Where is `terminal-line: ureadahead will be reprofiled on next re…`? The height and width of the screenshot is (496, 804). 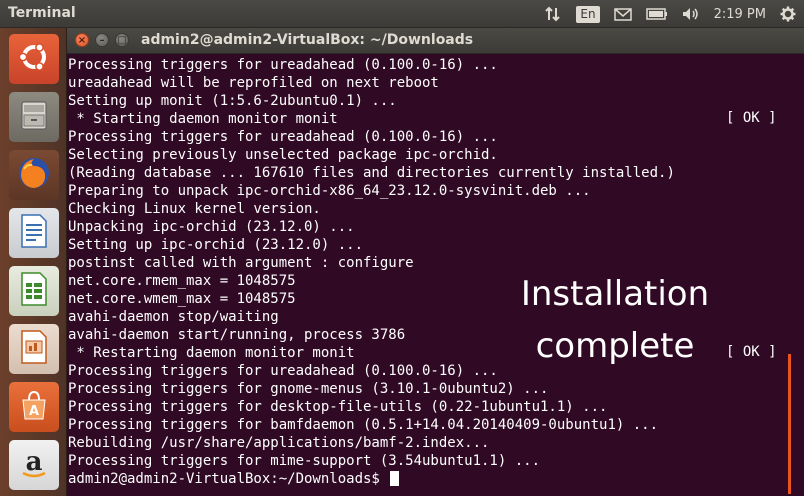
terminal-line: ureadahead will be reprofiled on next re… is located at coordinates (253, 83).